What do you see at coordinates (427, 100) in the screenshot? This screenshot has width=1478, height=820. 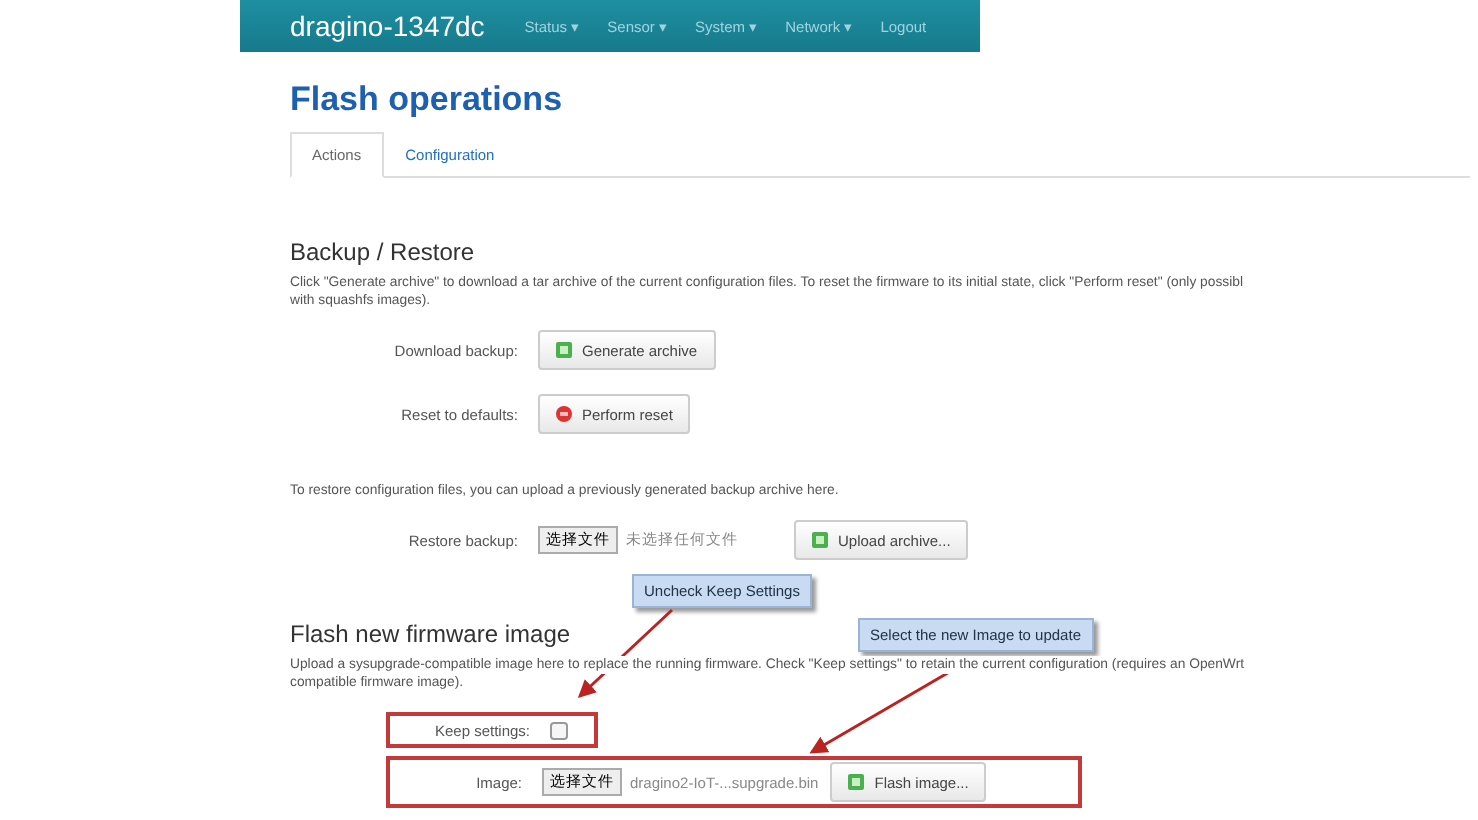 I see `page-title: Flash operations` at bounding box center [427, 100].